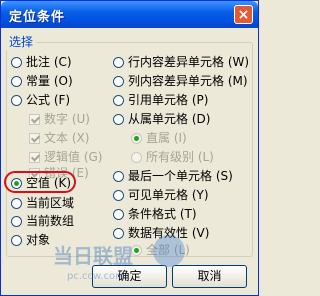  What do you see at coordinates (48, 100) in the screenshot?
I see `radio-formulas-label: 公式 (F)` at bounding box center [48, 100].